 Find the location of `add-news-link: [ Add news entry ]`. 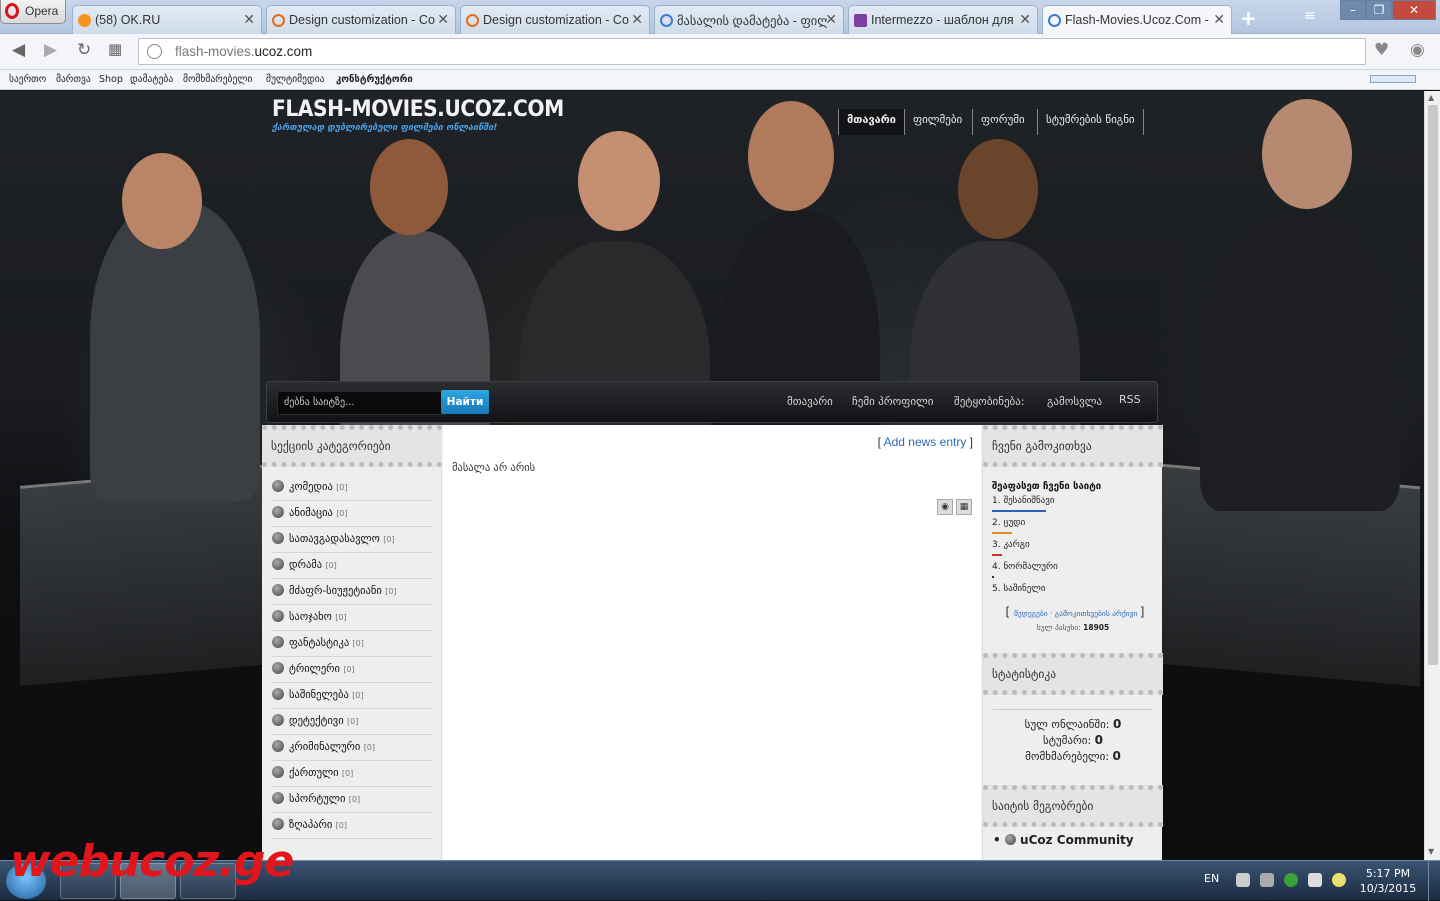

add-news-link: [ Add news entry ] is located at coordinates (925, 442).